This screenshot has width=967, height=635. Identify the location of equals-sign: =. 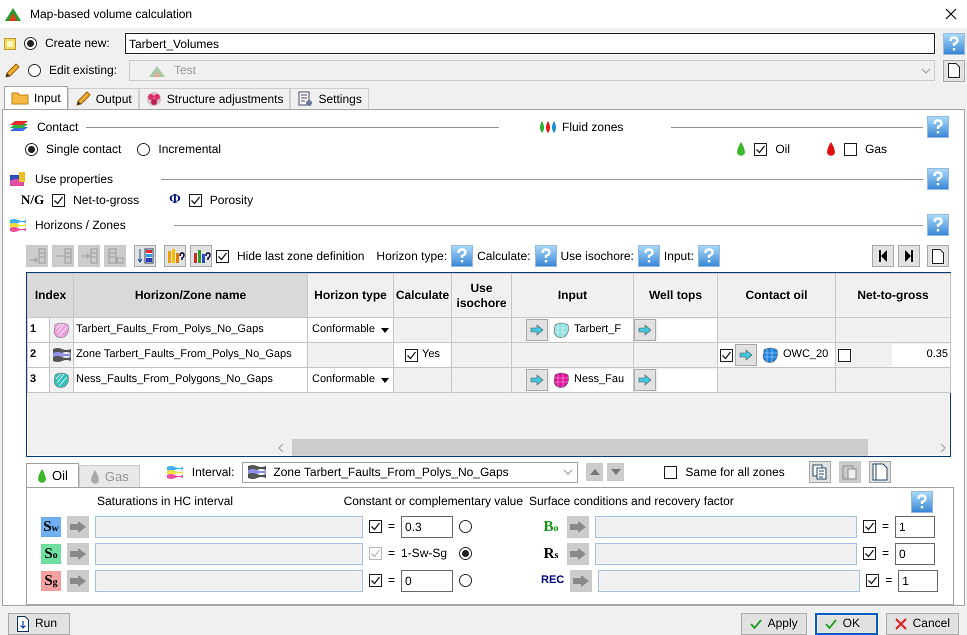
(886, 526).